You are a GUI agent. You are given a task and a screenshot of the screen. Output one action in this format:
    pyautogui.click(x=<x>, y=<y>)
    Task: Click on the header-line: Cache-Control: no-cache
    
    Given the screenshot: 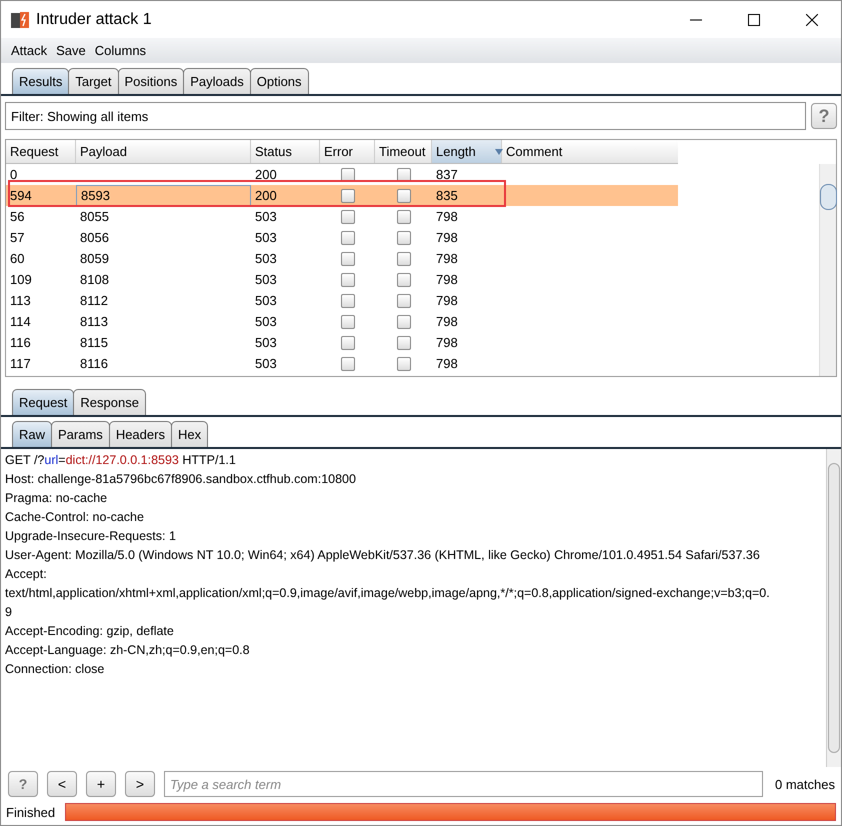 What is the action you would take?
    pyautogui.click(x=75, y=517)
    